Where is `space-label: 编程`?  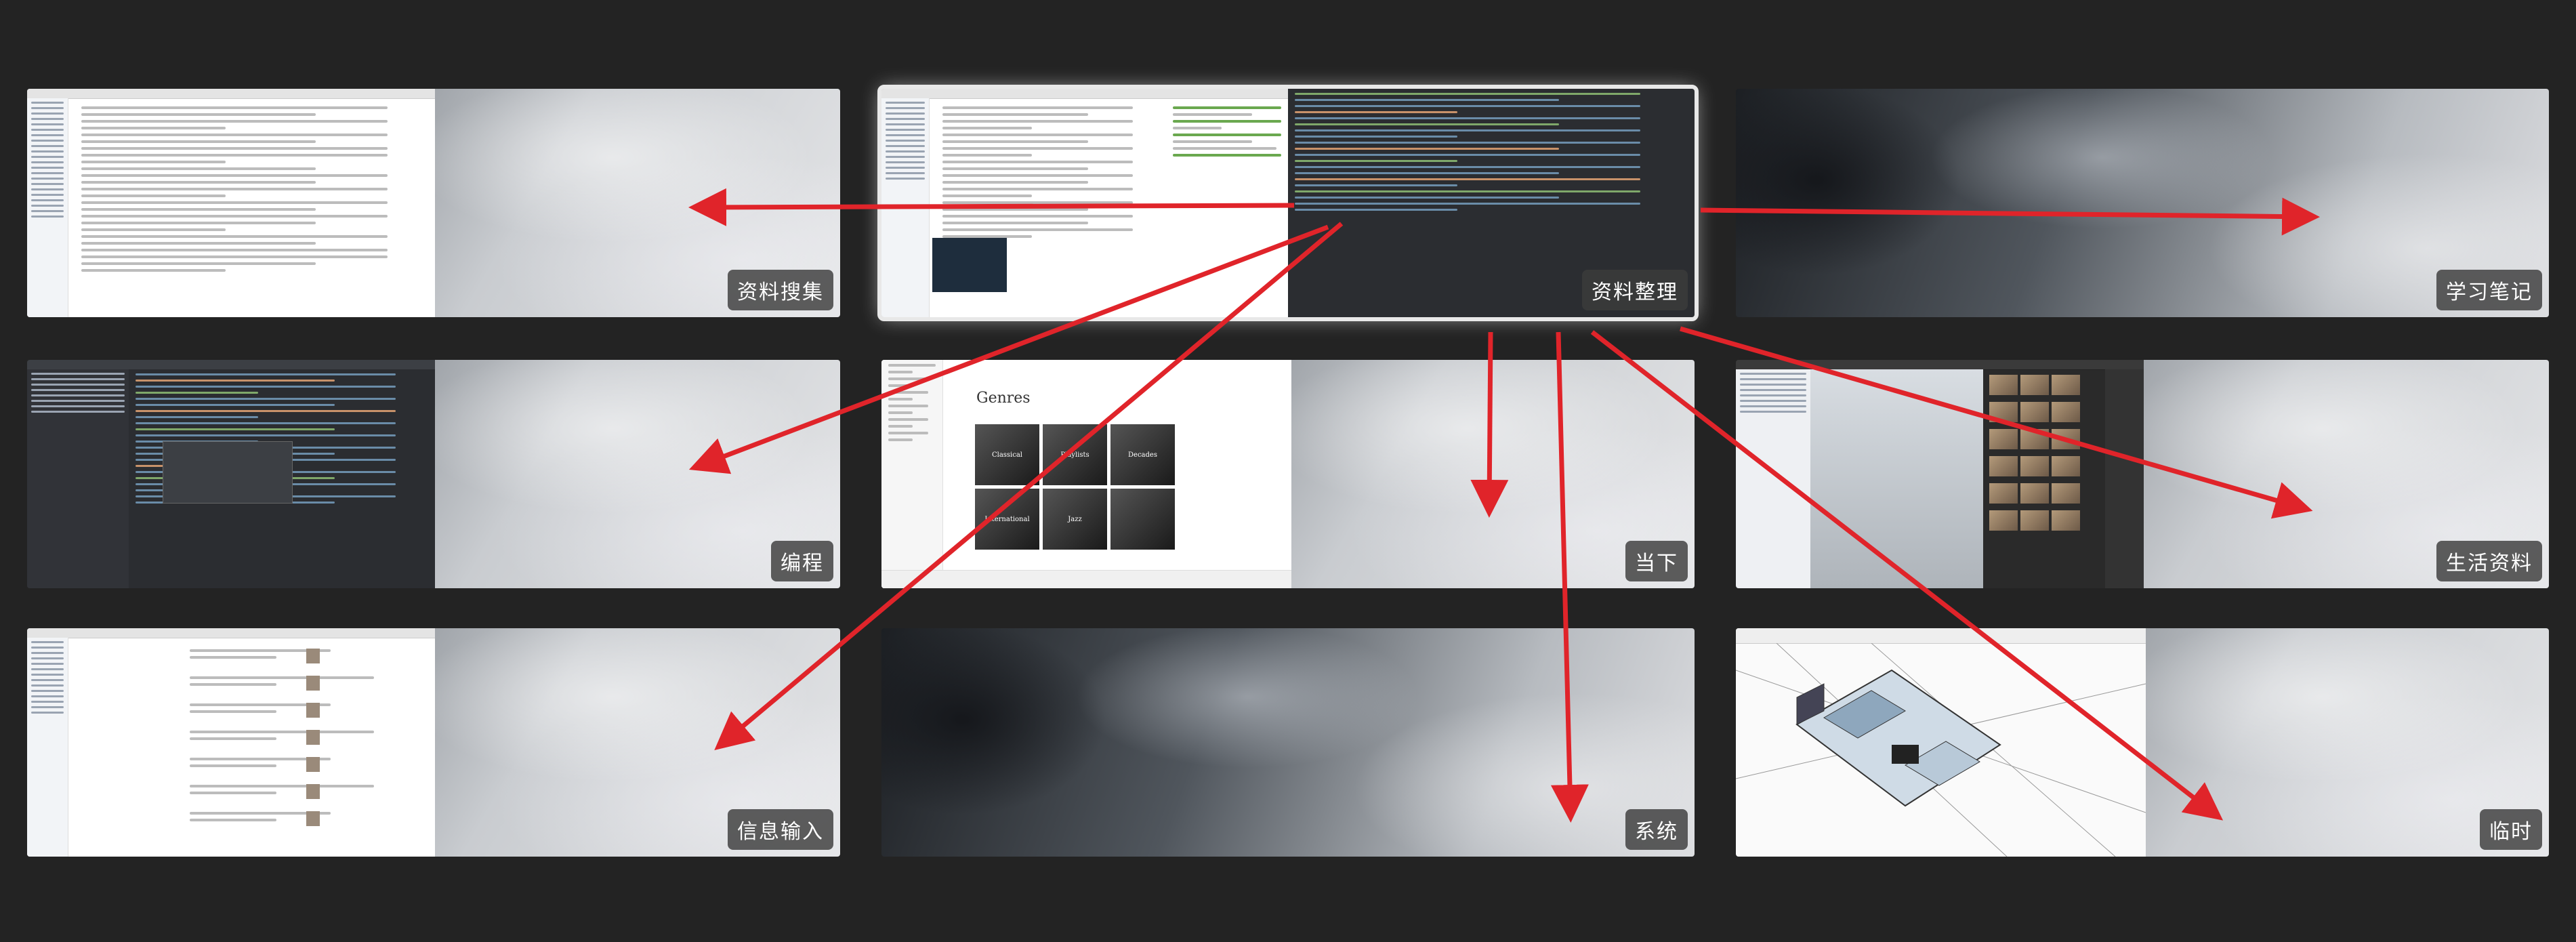 space-label: 编程 is located at coordinates (802, 561).